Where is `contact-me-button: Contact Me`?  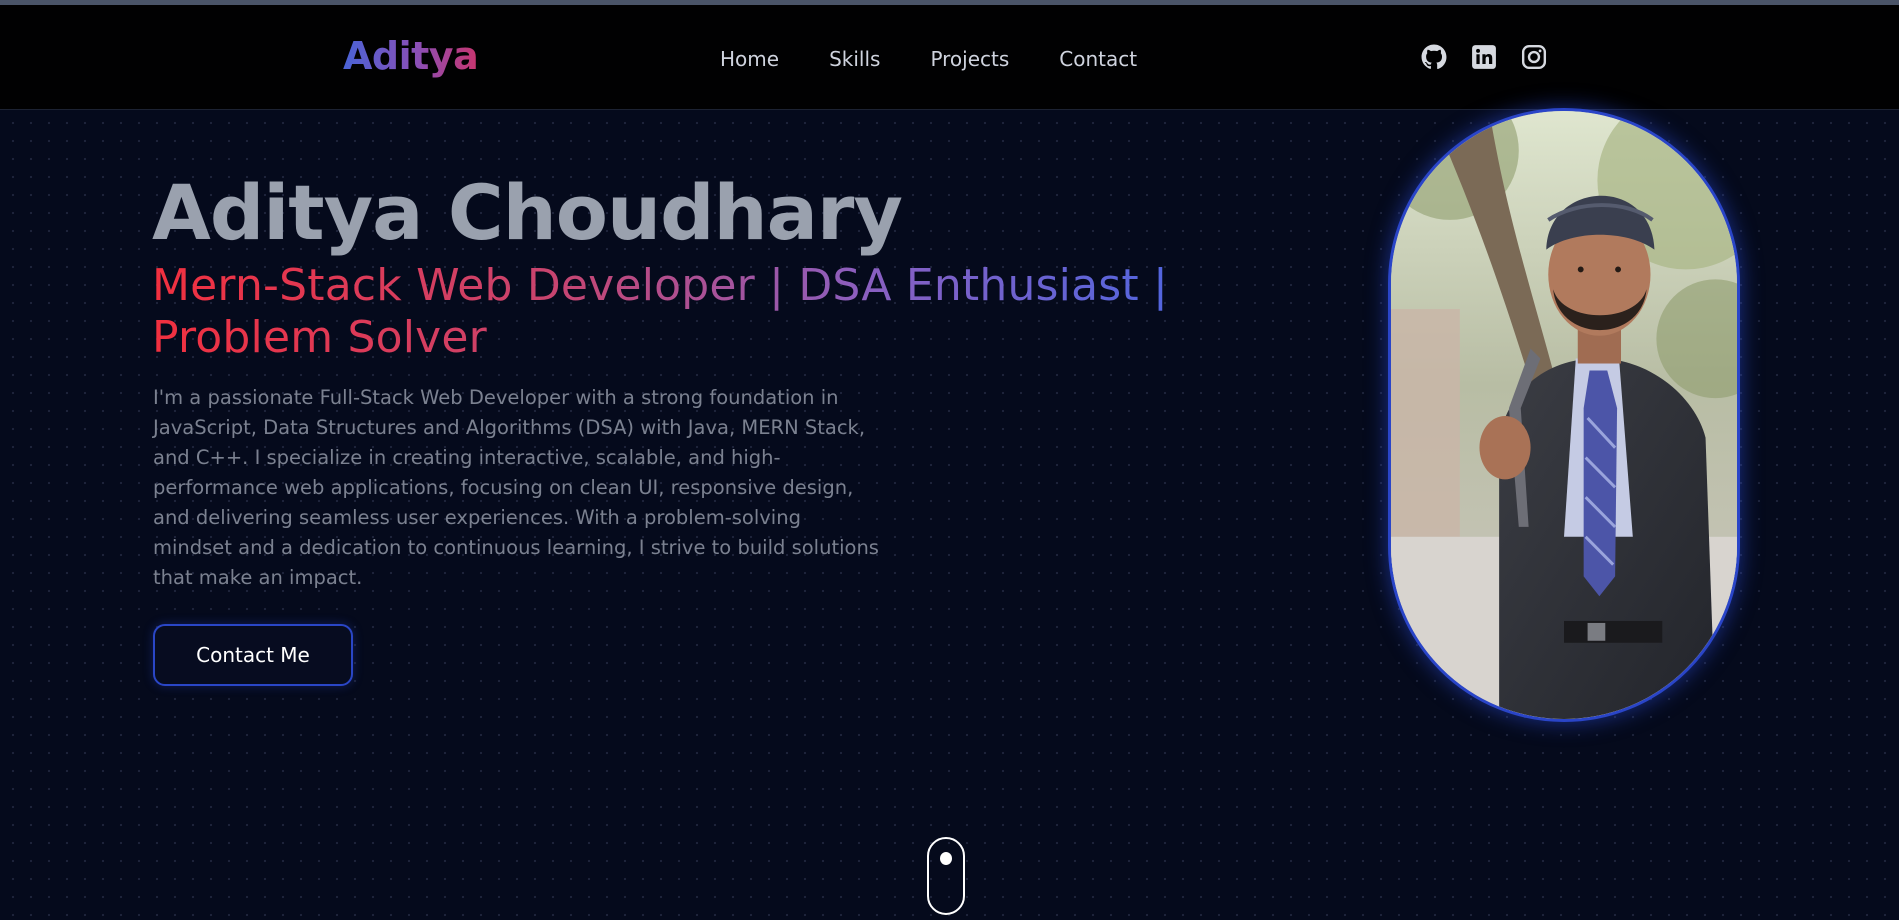
contact-me-button: Contact Me is located at coordinates (253, 655).